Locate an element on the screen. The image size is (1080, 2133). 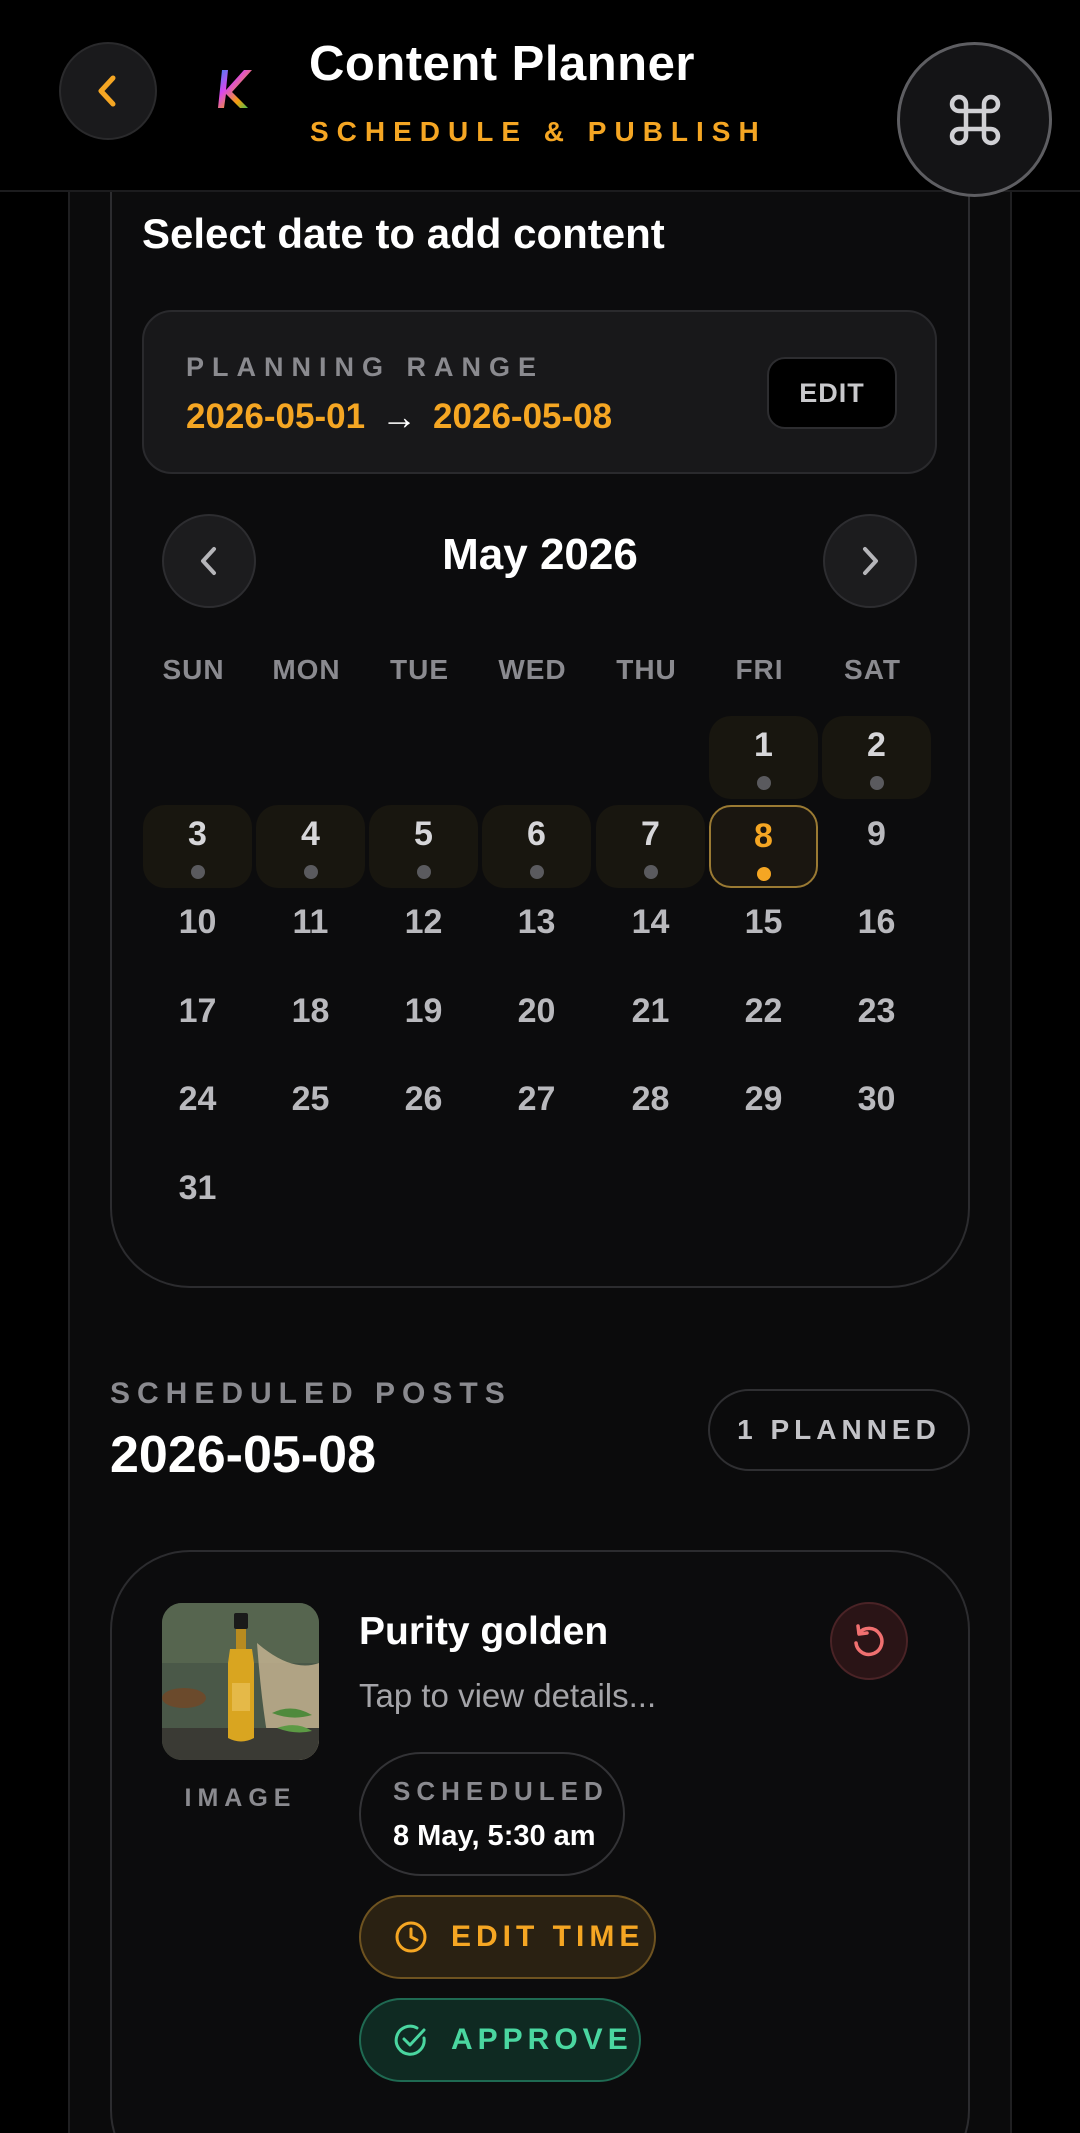
calendar-day: 21 is located at coordinates (650, 1023).